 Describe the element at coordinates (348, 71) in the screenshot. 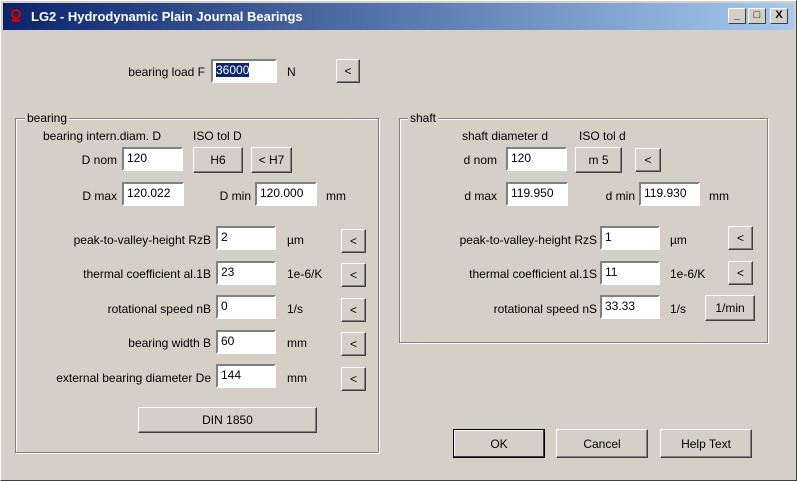

I see `bearing-load-arrow-button: <` at that location.